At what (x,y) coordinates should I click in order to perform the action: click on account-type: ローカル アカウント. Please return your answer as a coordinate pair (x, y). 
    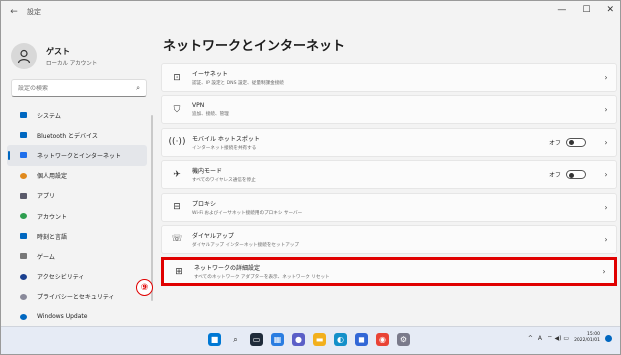
    Looking at the image, I should click on (72, 63).